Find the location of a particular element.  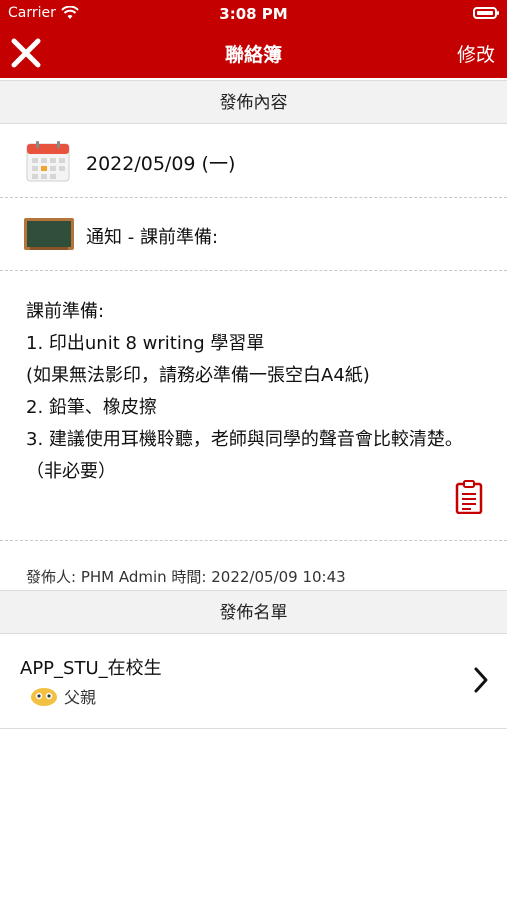

status-bar: Carrier 3:08 PM is located at coordinates (253, 14).